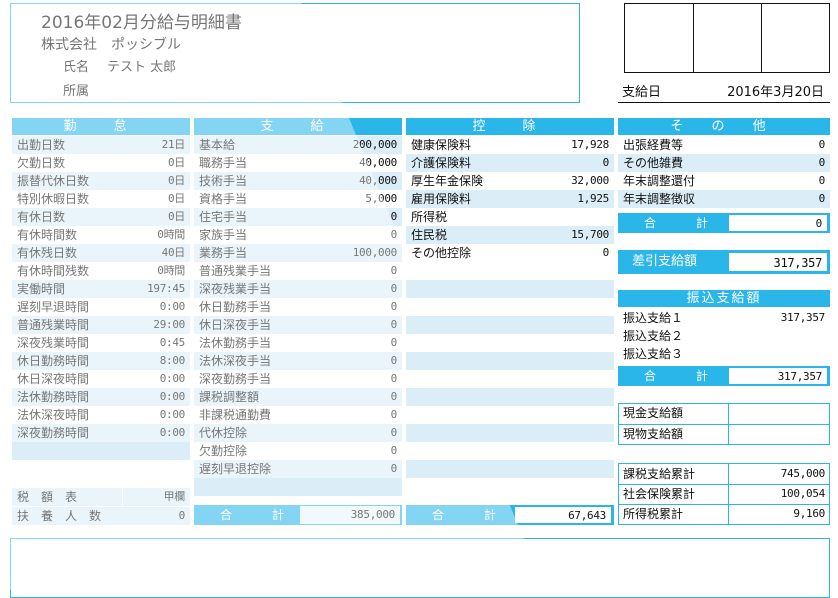 The width and height of the screenshot is (838, 598). What do you see at coordinates (441, 145) in the screenshot?
I see `deduction-row-label: 健康保険料` at bounding box center [441, 145].